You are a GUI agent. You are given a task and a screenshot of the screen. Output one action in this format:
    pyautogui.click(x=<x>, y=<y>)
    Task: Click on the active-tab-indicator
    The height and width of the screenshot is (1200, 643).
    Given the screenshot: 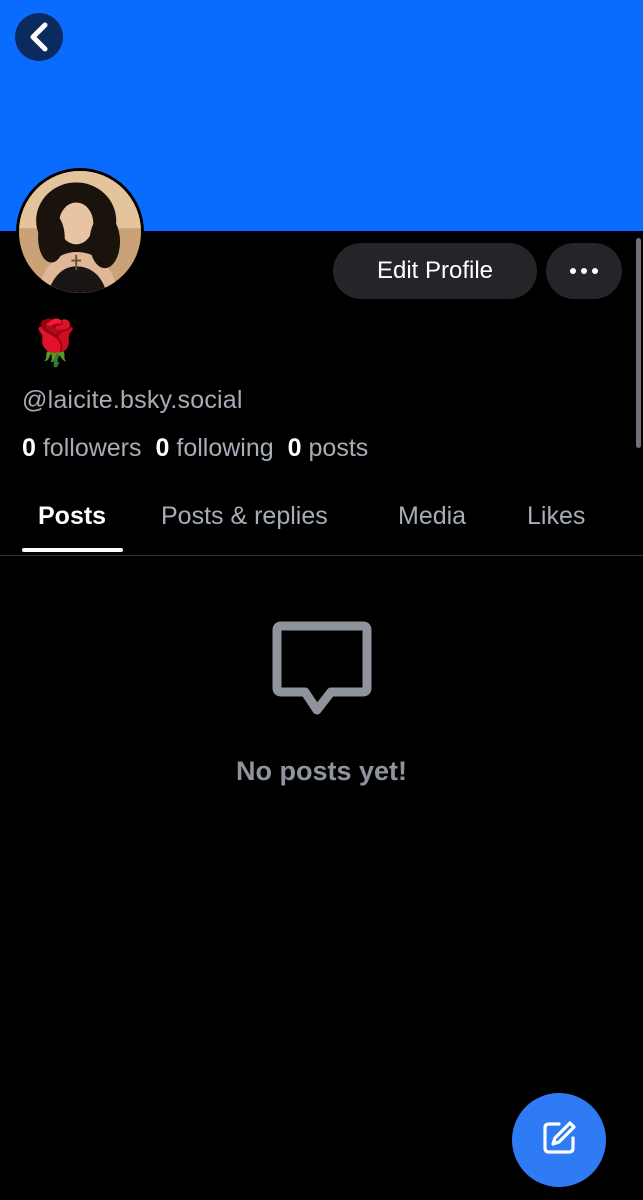 What is the action you would take?
    pyautogui.click(x=72, y=550)
    